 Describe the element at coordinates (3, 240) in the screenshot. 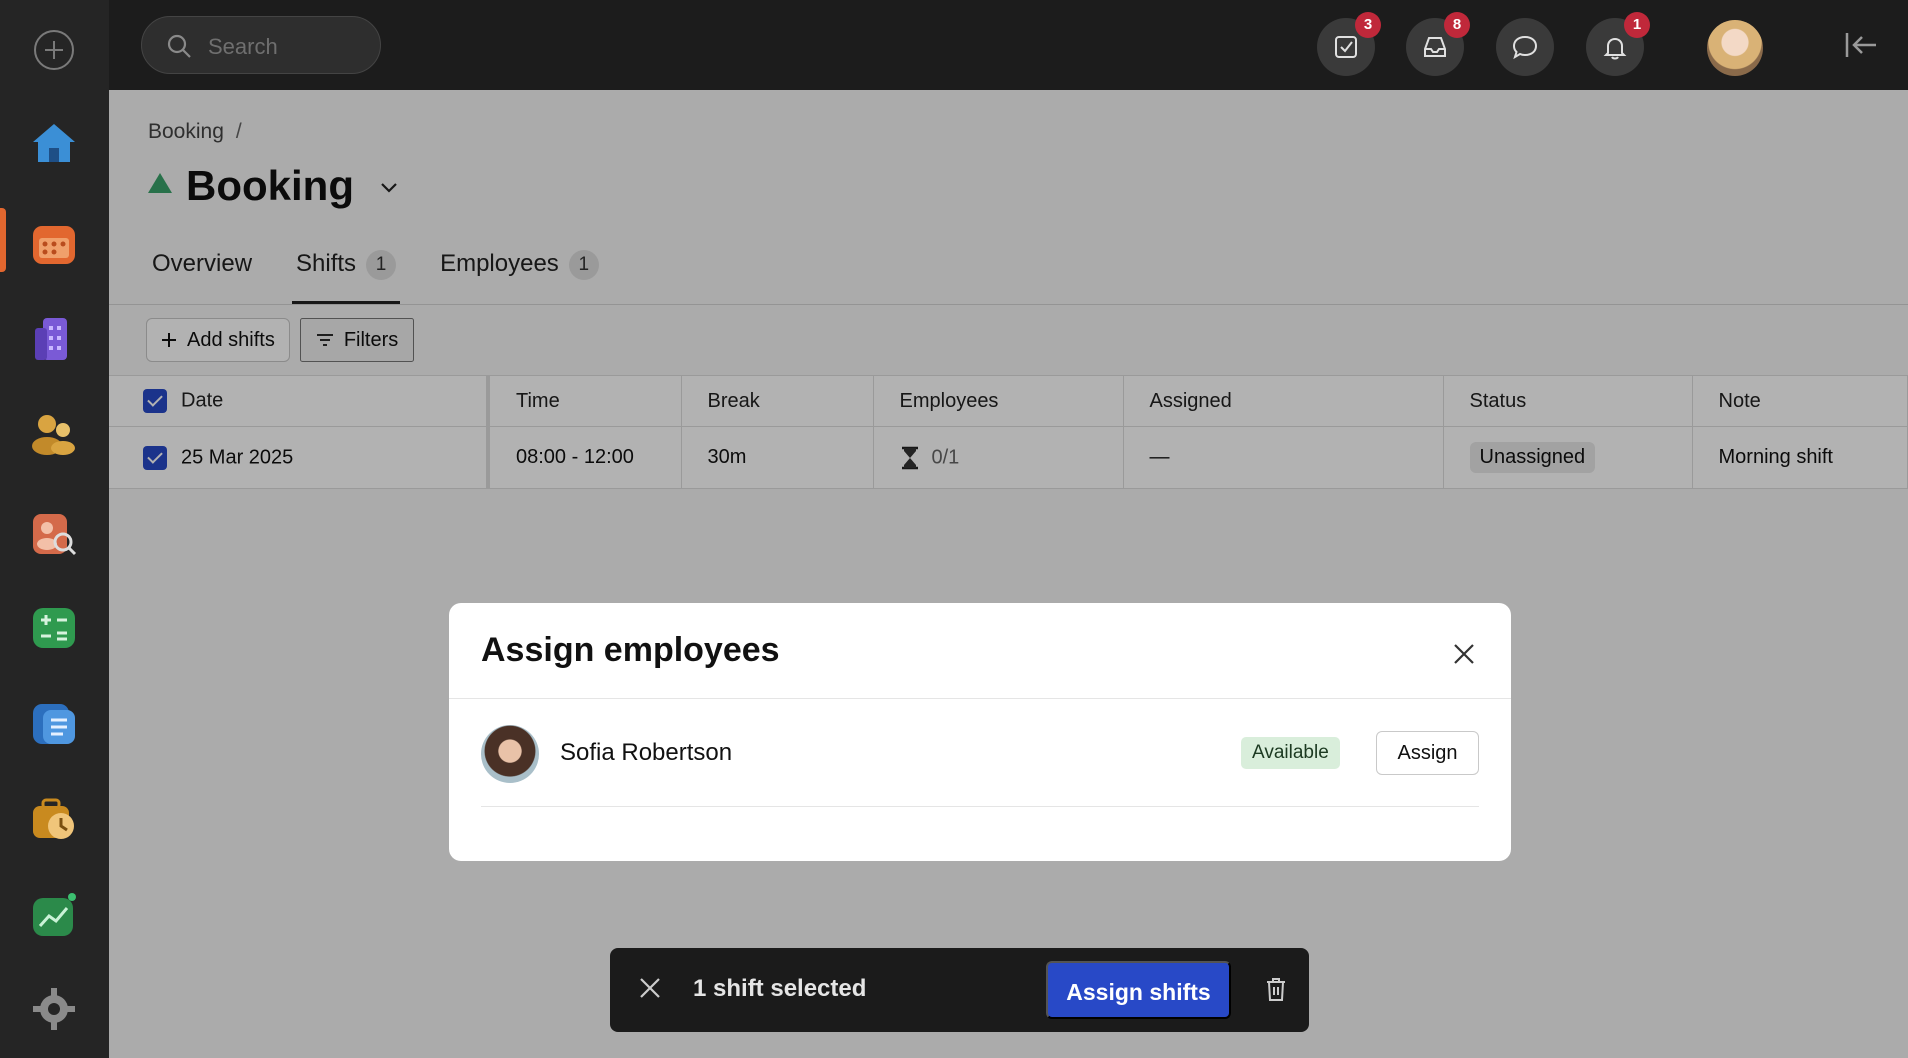

I see `active-nav-indicator` at that location.